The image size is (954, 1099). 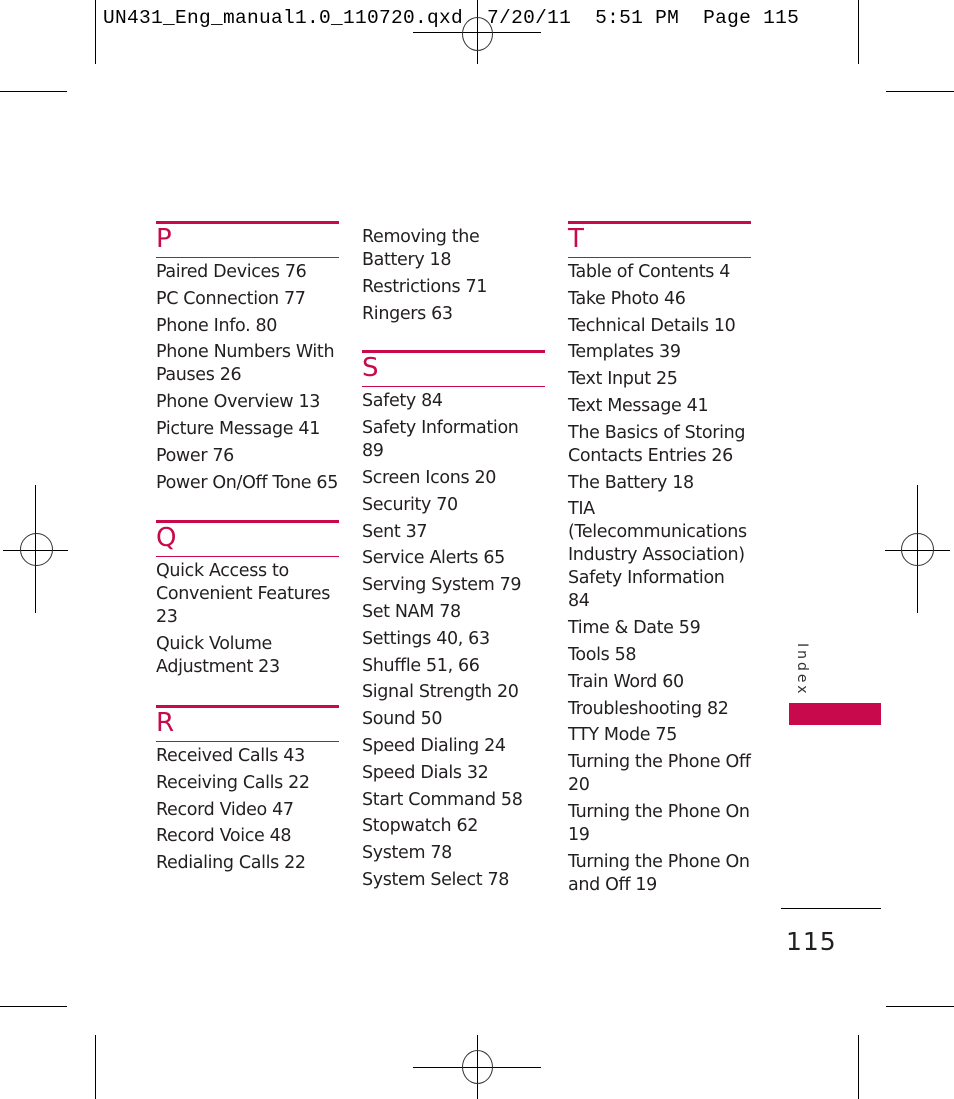 I want to click on index-entry: Tools 58, so click(x=602, y=654).